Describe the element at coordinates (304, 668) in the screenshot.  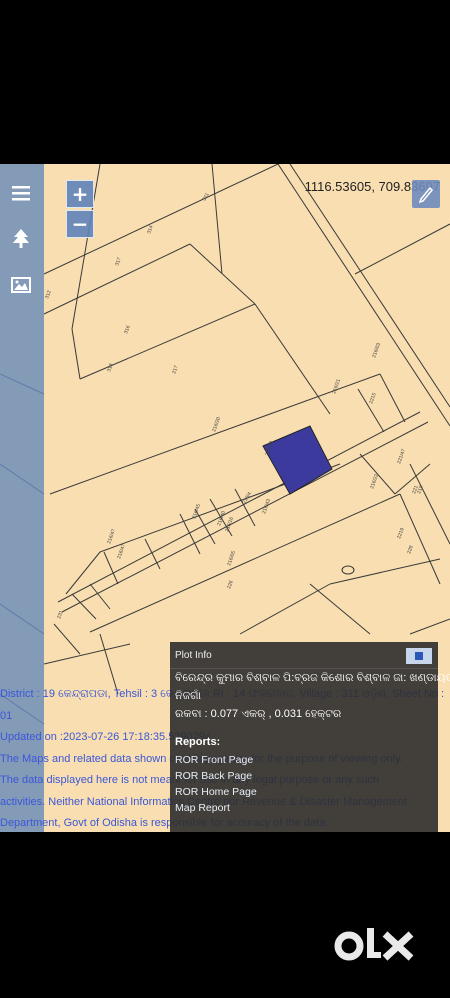
I see `divider` at that location.